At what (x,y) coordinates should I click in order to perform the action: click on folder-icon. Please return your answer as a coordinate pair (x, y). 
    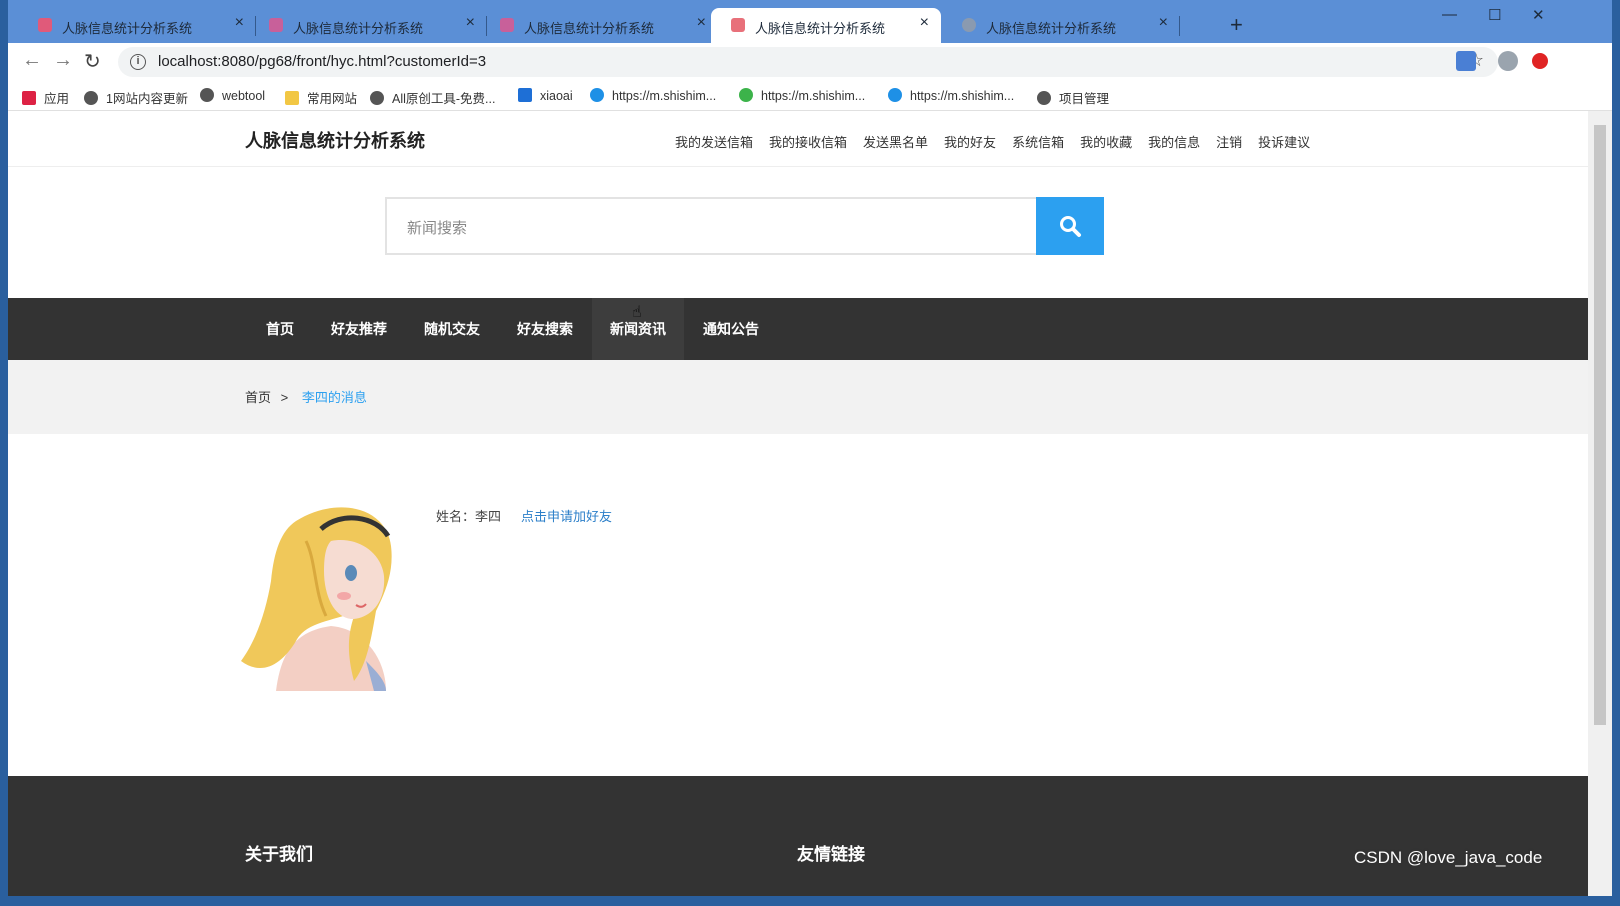
    Looking at the image, I should click on (292, 98).